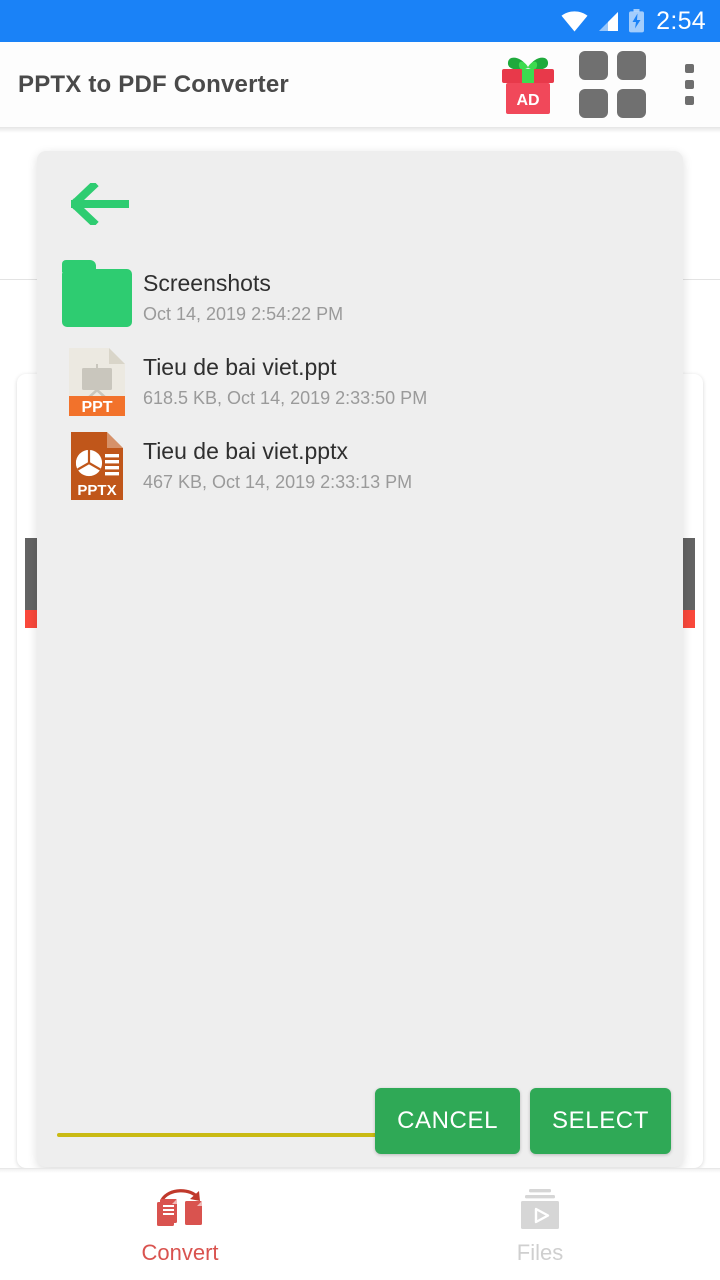 The width and height of the screenshot is (720, 1280). Describe the element at coordinates (360, 84) in the screenshot. I see `app-bar: PPTX to PDF Converter AD` at that location.